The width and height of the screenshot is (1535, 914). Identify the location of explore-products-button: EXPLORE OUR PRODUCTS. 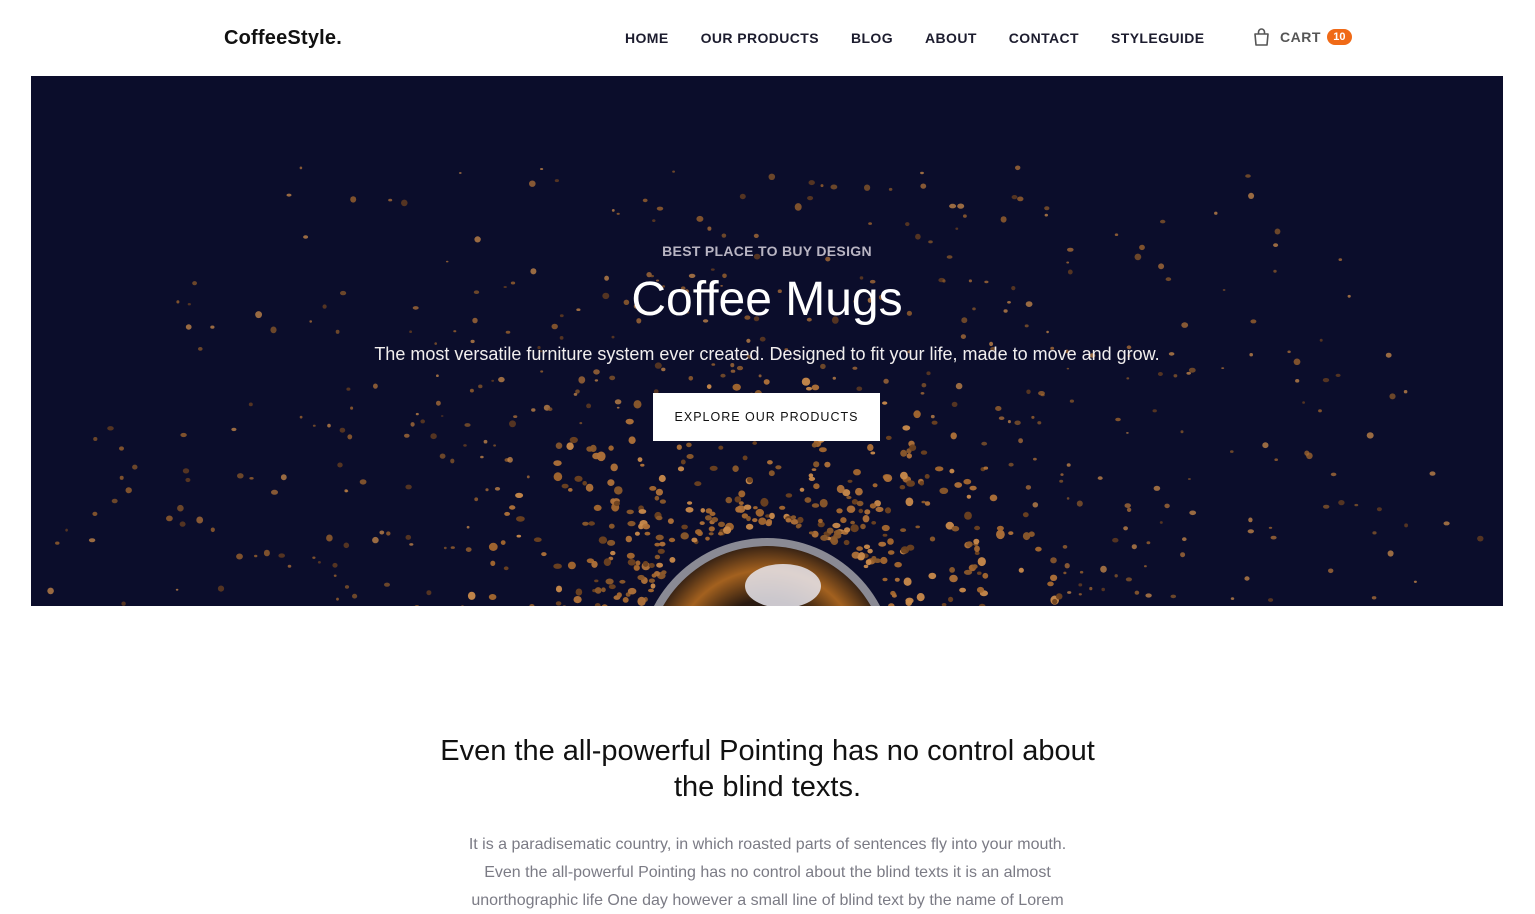
(766, 417).